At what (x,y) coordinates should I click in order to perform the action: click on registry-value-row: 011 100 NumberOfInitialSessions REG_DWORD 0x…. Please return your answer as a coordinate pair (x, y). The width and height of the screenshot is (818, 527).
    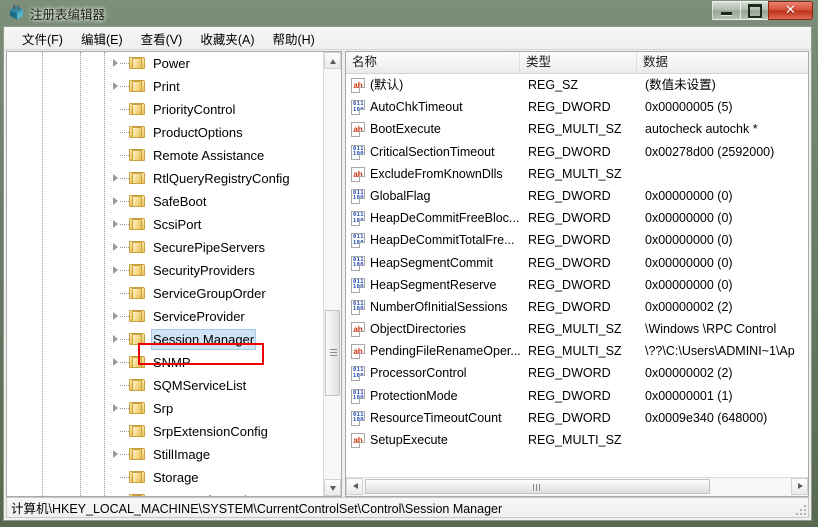
    Looking at the image, I should click on (577, 307).